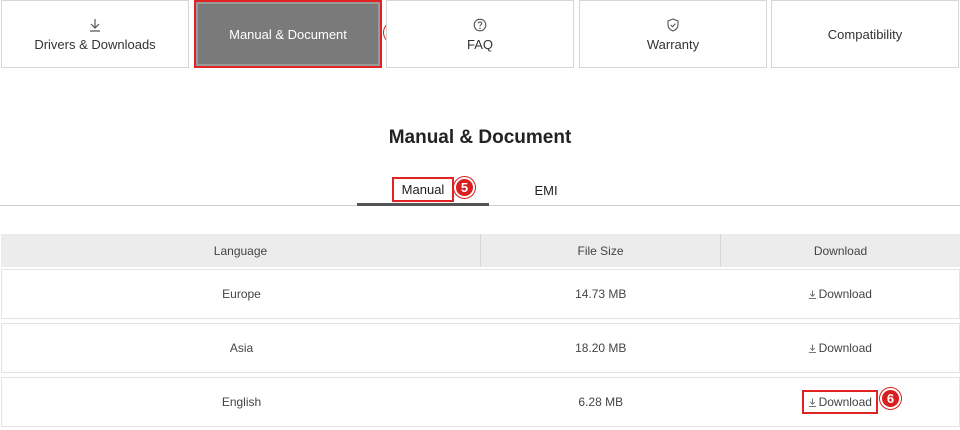 The width and height of the screenshot is (960, 430). What do you see at coordinates (480, 25) in the screenshot?
I see `question-circle-icon` at bounding box center [480, 25].